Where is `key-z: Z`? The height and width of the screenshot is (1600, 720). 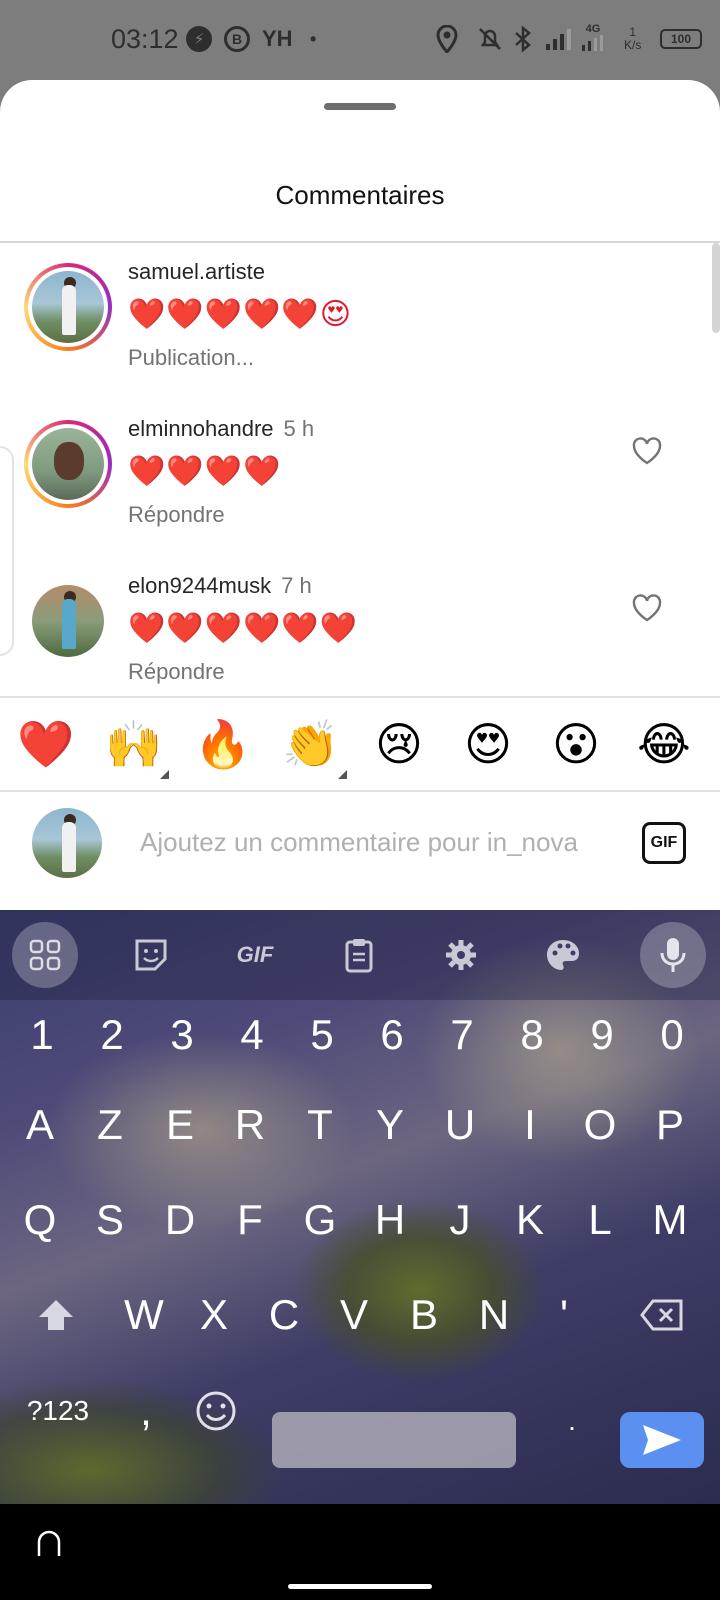 key-z: Z is located at coordinates (110, 1125).